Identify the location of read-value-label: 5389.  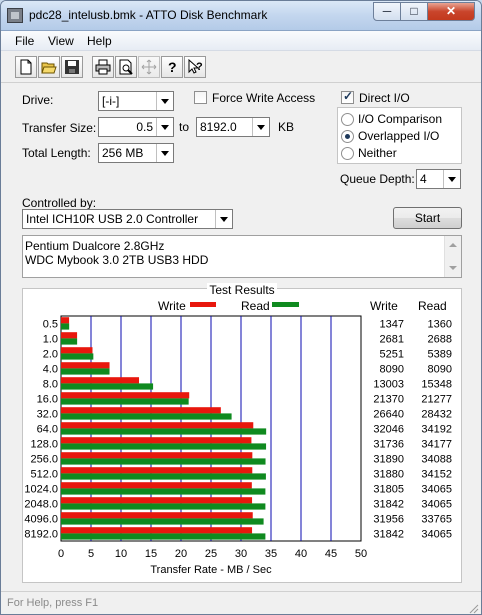
(440, 355).